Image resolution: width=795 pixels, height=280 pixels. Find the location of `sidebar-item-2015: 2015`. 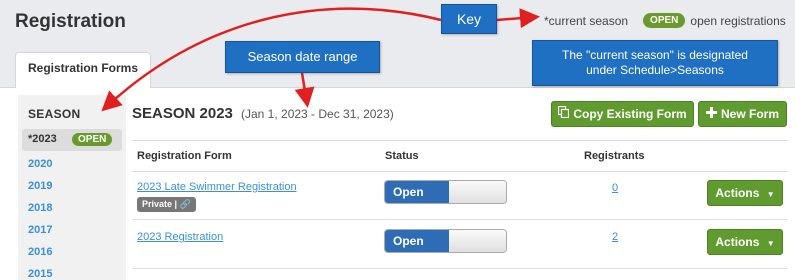

sidebar-item-2015: 2015 is located at coordinates (40, 274).